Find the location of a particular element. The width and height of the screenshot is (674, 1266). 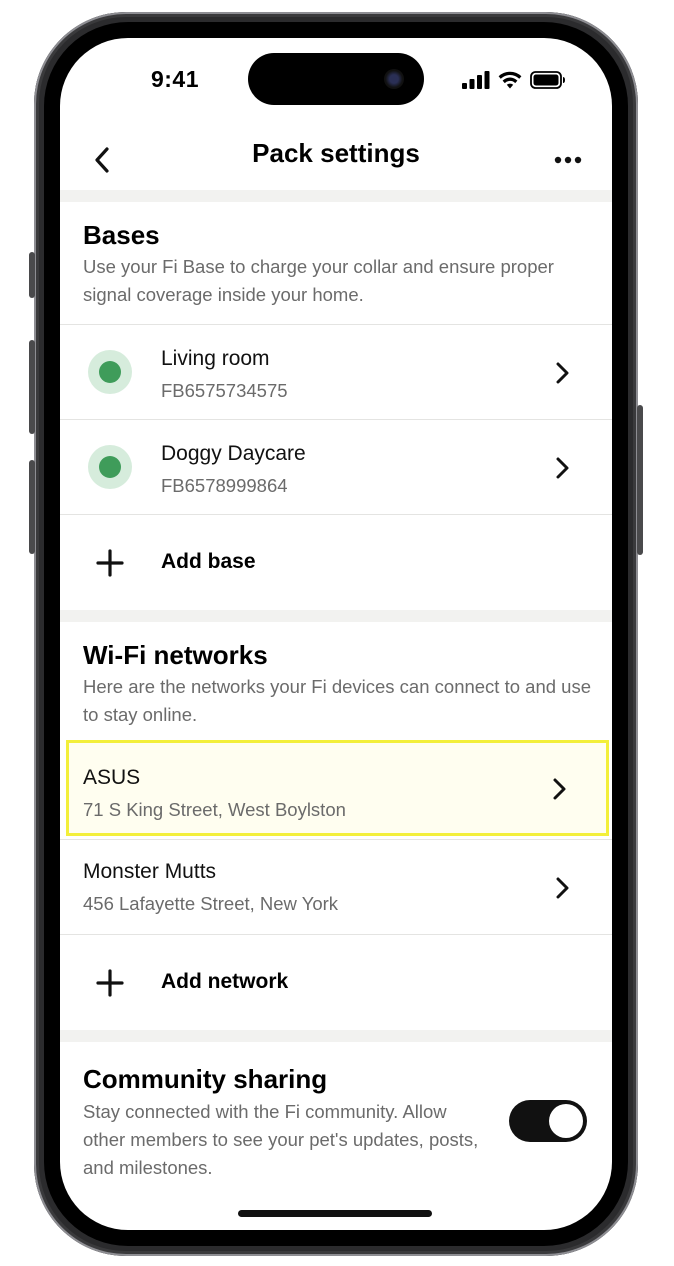

network-address: 71 S King Street, West Boylston is located at coordinates (214, 809).